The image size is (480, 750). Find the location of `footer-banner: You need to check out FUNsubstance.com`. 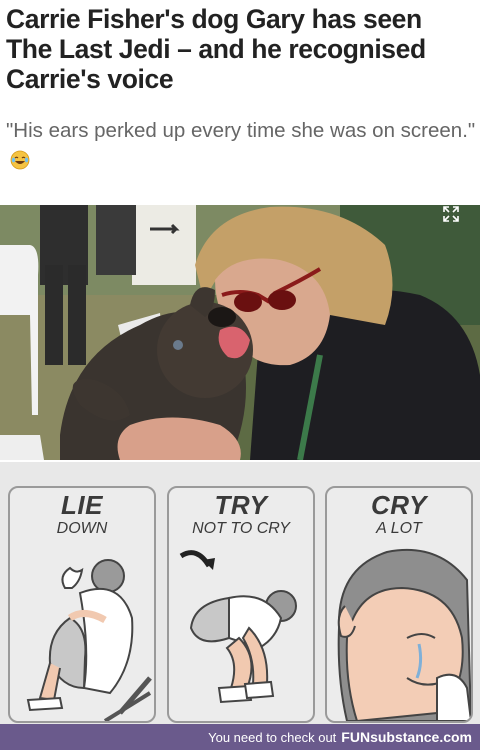

footer-banner: You need to check out FUNsubstance.com is located at coordinates (240, 737).